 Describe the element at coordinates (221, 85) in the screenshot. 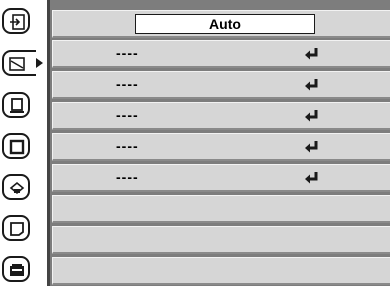

I see `menu-row-2: ----` at that location.